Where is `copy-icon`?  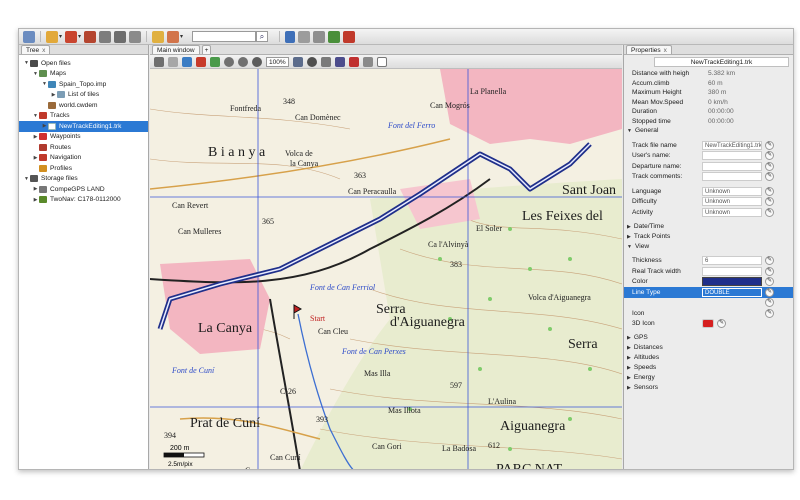 copy-icon is located at coordinates (367, 61).